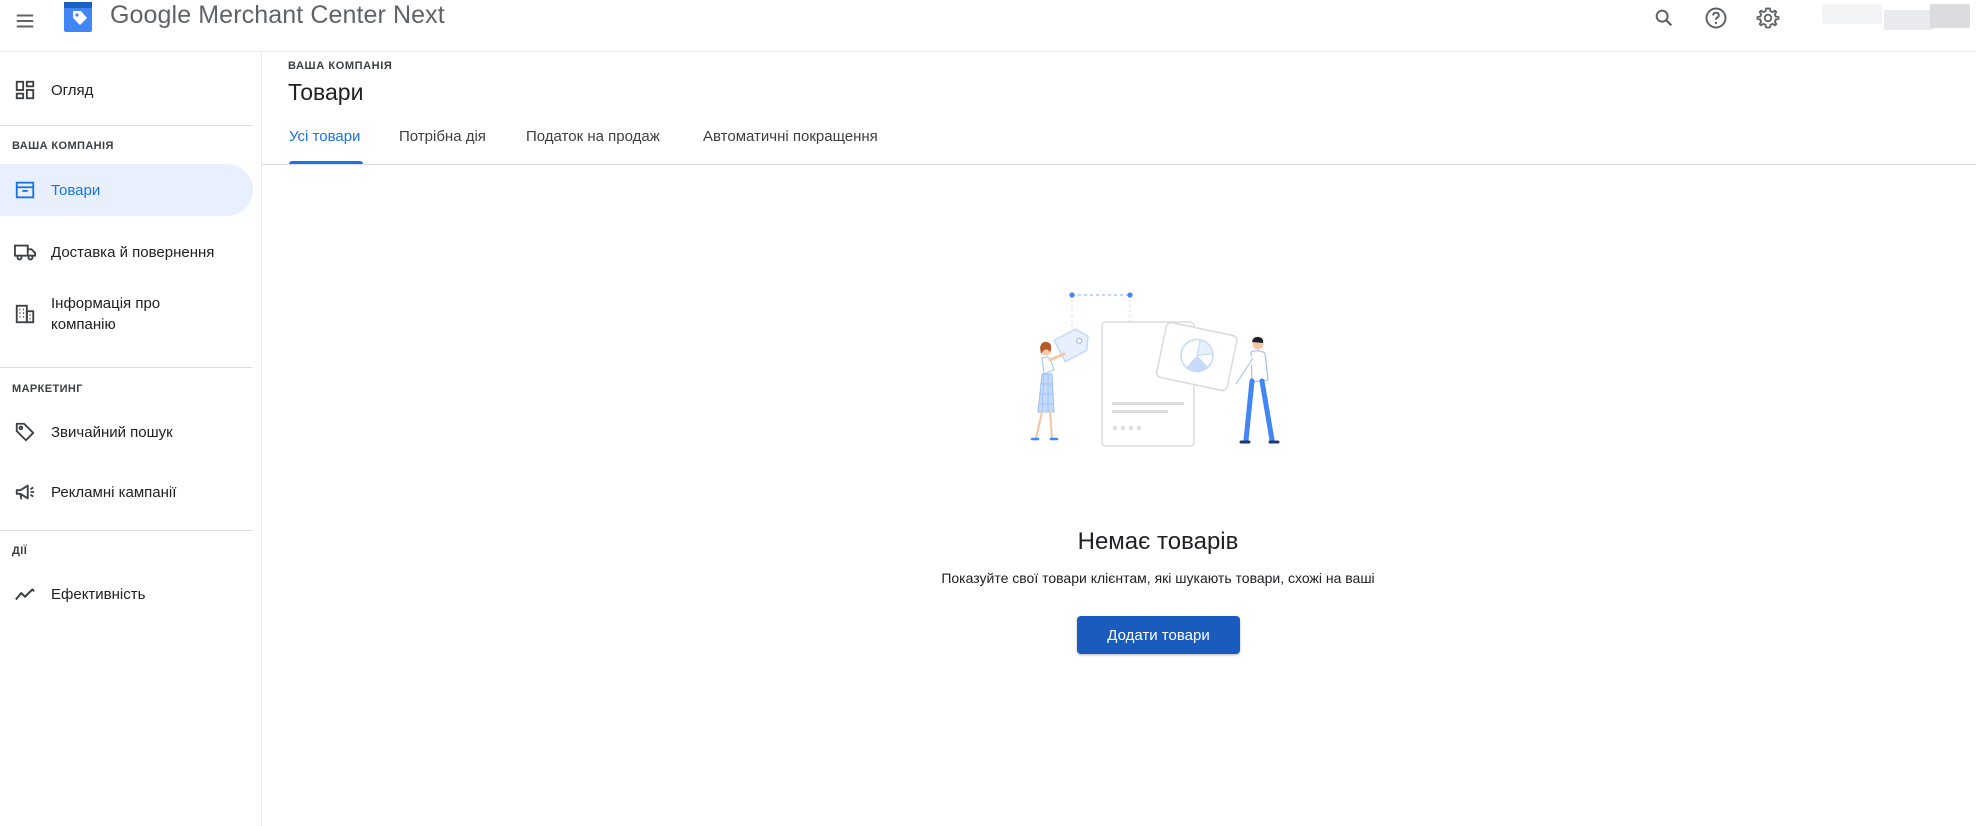 The width and height of the screenshot is (1976, 826). Describe the element at coordinates (326, 162) in the screenshot. I see `active-tab-indicator` at that location.